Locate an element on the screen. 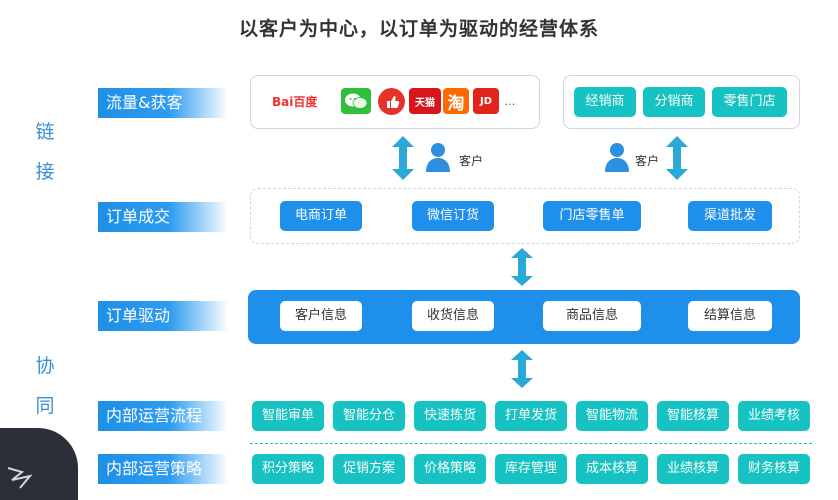  order-info-shipping: 收货信息 is located at coordinates (453, 316).